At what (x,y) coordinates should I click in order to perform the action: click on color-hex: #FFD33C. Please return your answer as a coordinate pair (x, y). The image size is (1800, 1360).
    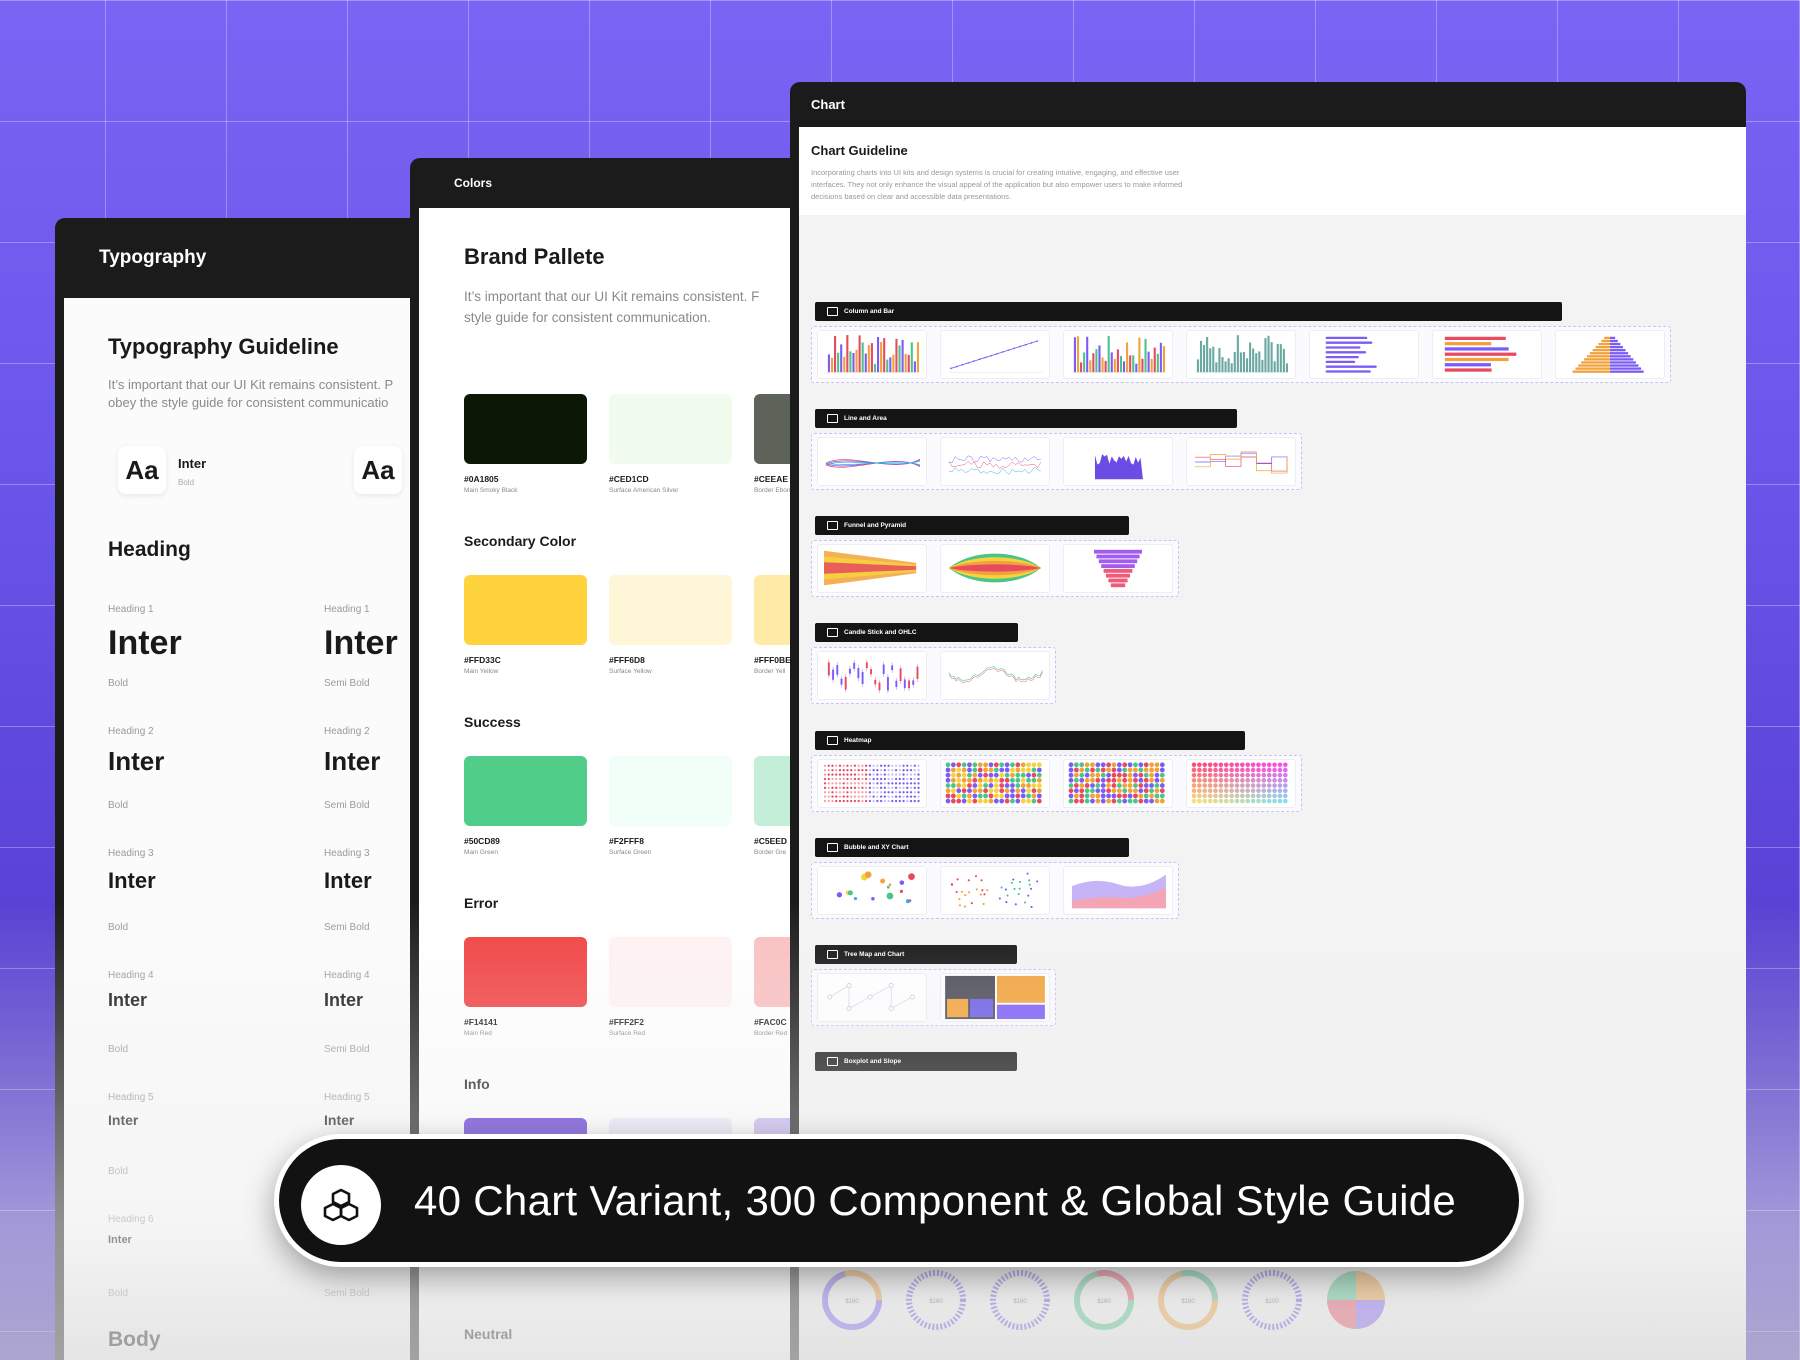
    Looking at the image, I should click on (482, 660).